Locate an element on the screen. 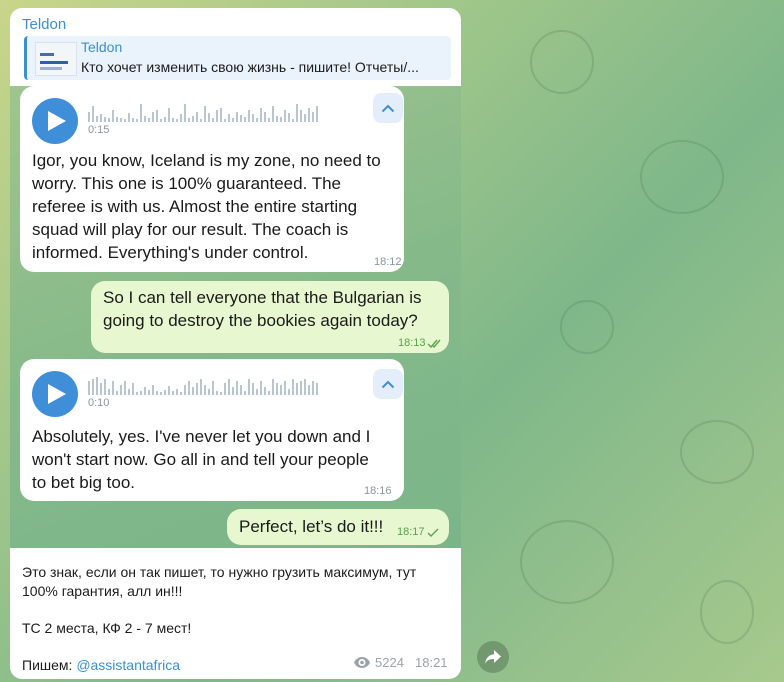 This screenshot has width=784, height=682. message-time: 18:12 is located at coordinates (388, 262).